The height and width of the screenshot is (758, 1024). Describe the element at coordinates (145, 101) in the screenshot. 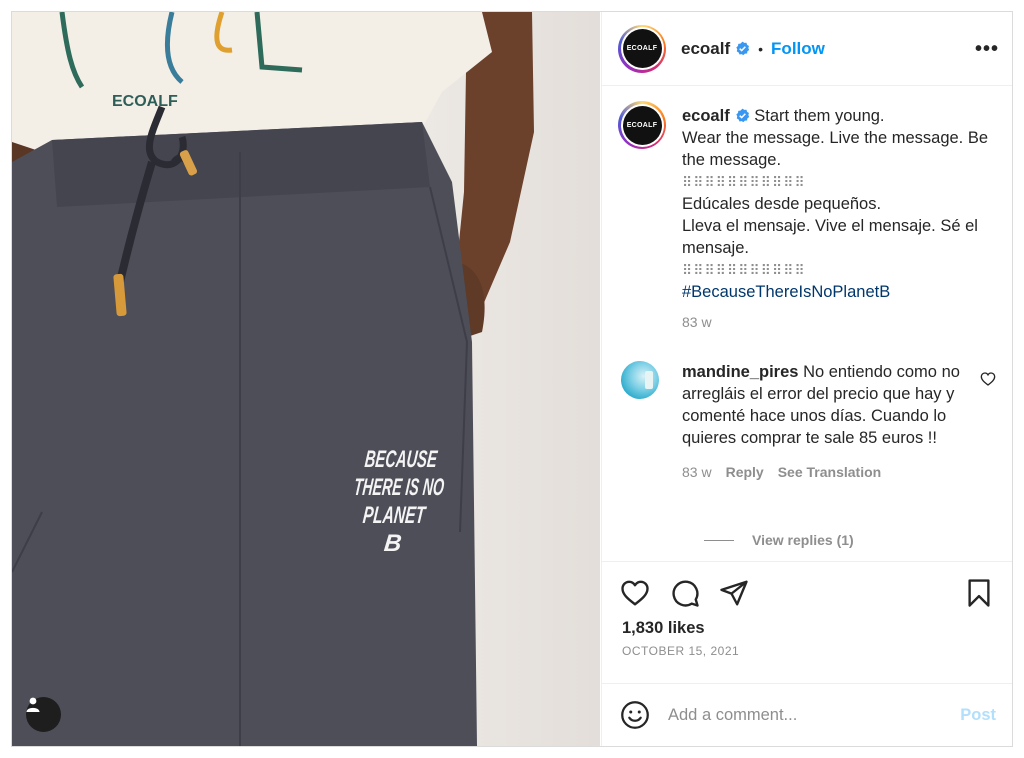

I see `shirt-logo-text: ECOALF` at that location.